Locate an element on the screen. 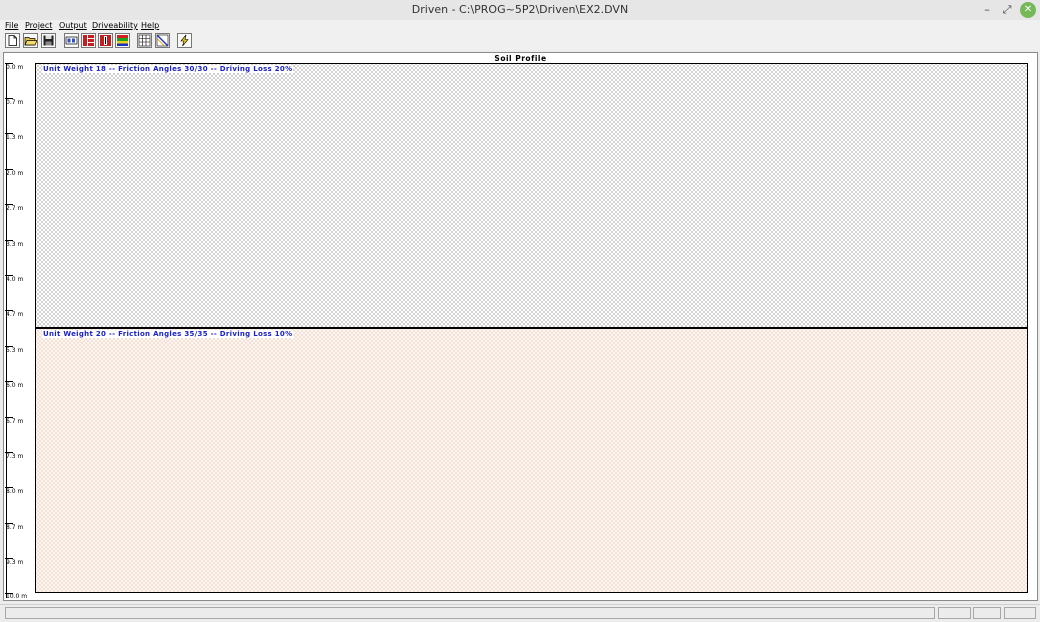 Image resolution: width=1040 pixels, height=622 pixels. depth-label: 3.3 m is located at coordinates (15, 244).